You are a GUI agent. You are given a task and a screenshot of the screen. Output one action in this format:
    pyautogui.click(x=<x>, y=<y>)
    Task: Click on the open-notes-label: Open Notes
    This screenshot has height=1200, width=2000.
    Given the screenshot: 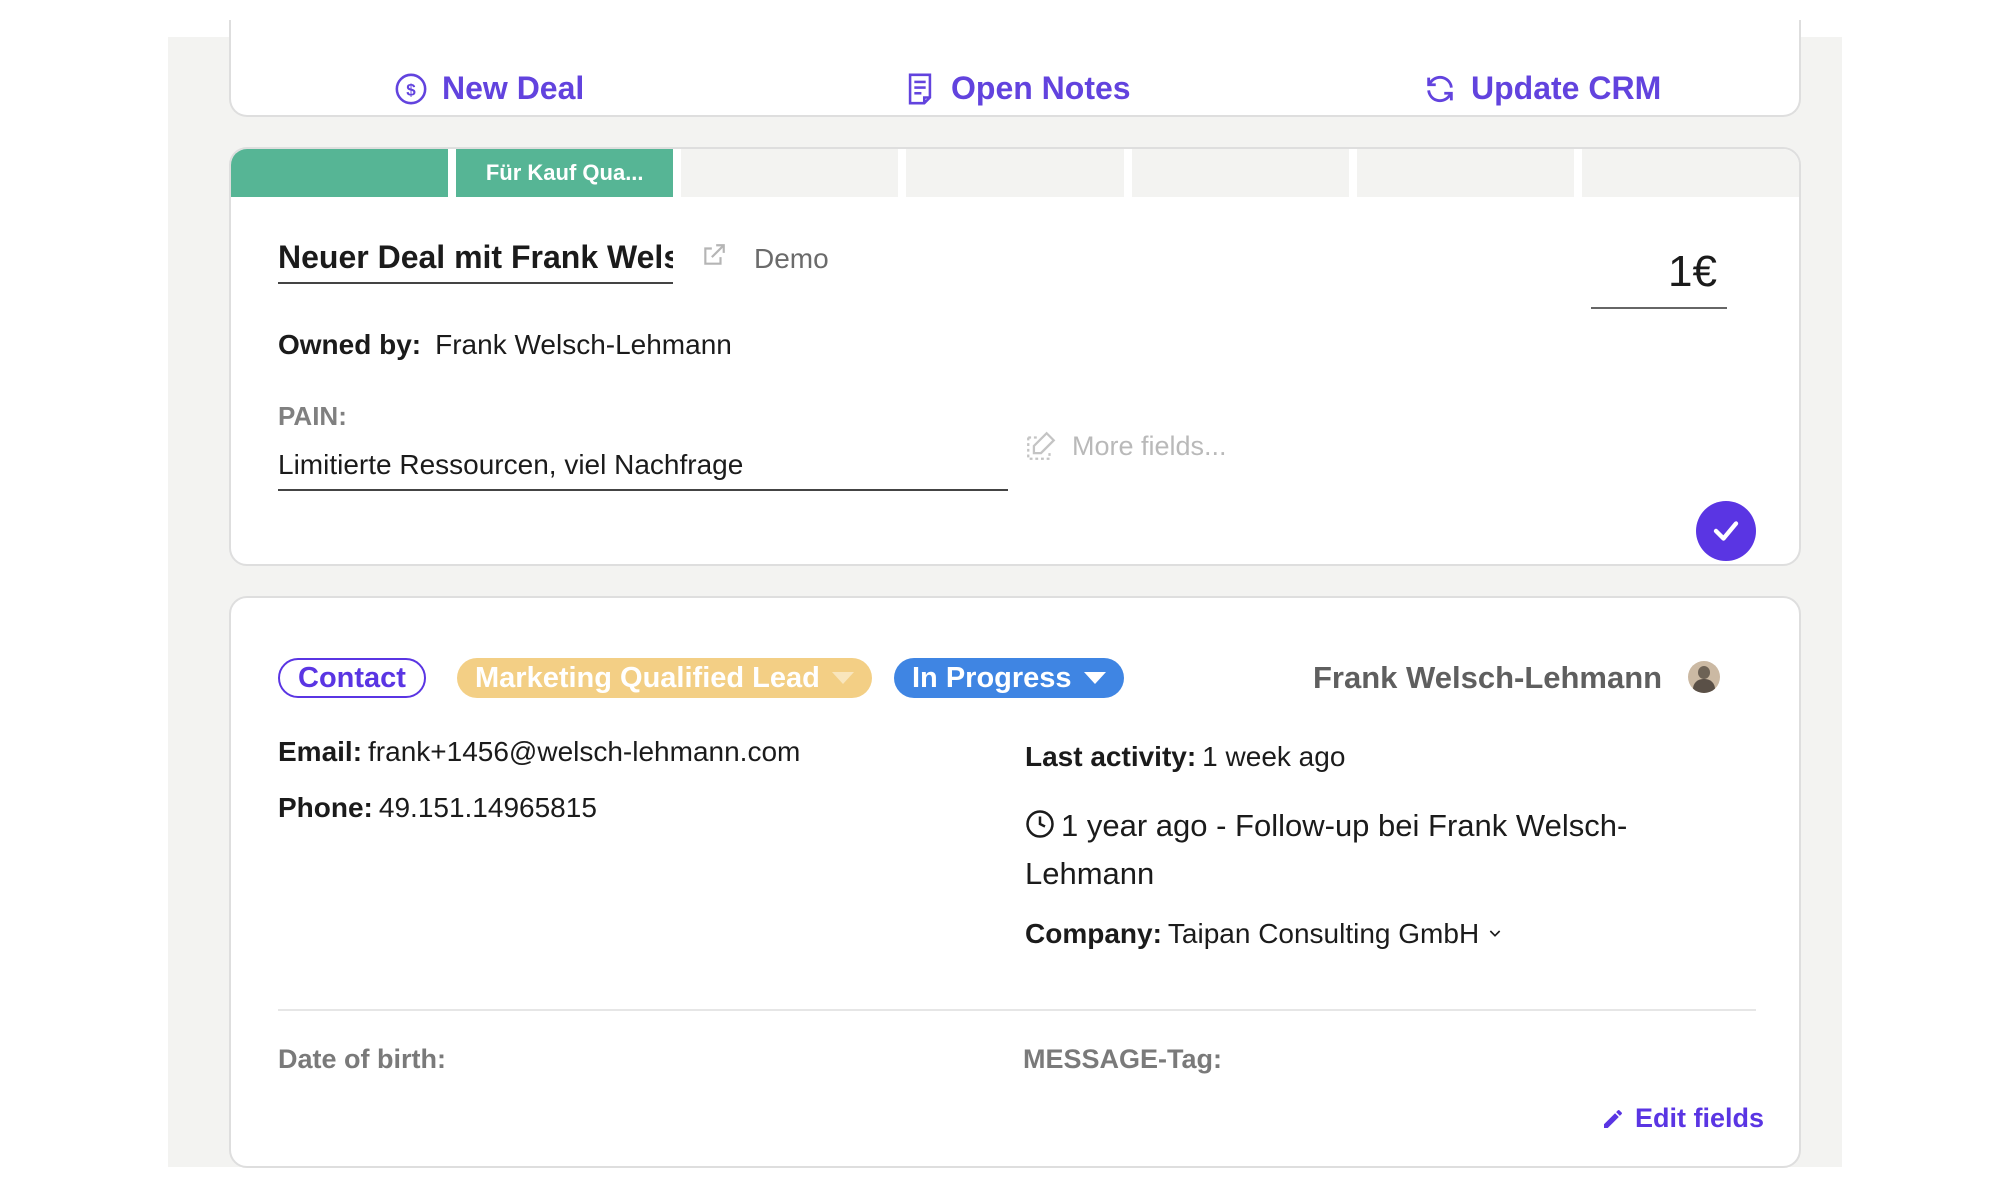 What is the action you would take?
    pyautogui.click(x=1041, y=88)
    